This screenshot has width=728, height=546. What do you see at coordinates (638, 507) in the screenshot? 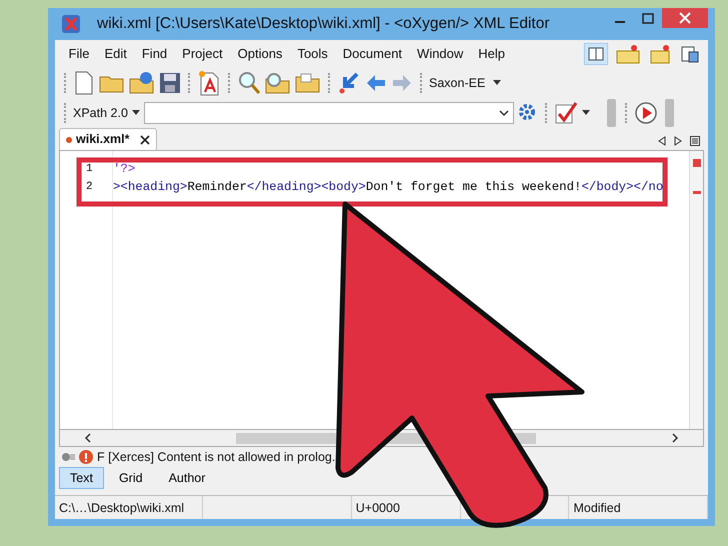
I see `status-text: Modified` at bounding box center [638, 507].